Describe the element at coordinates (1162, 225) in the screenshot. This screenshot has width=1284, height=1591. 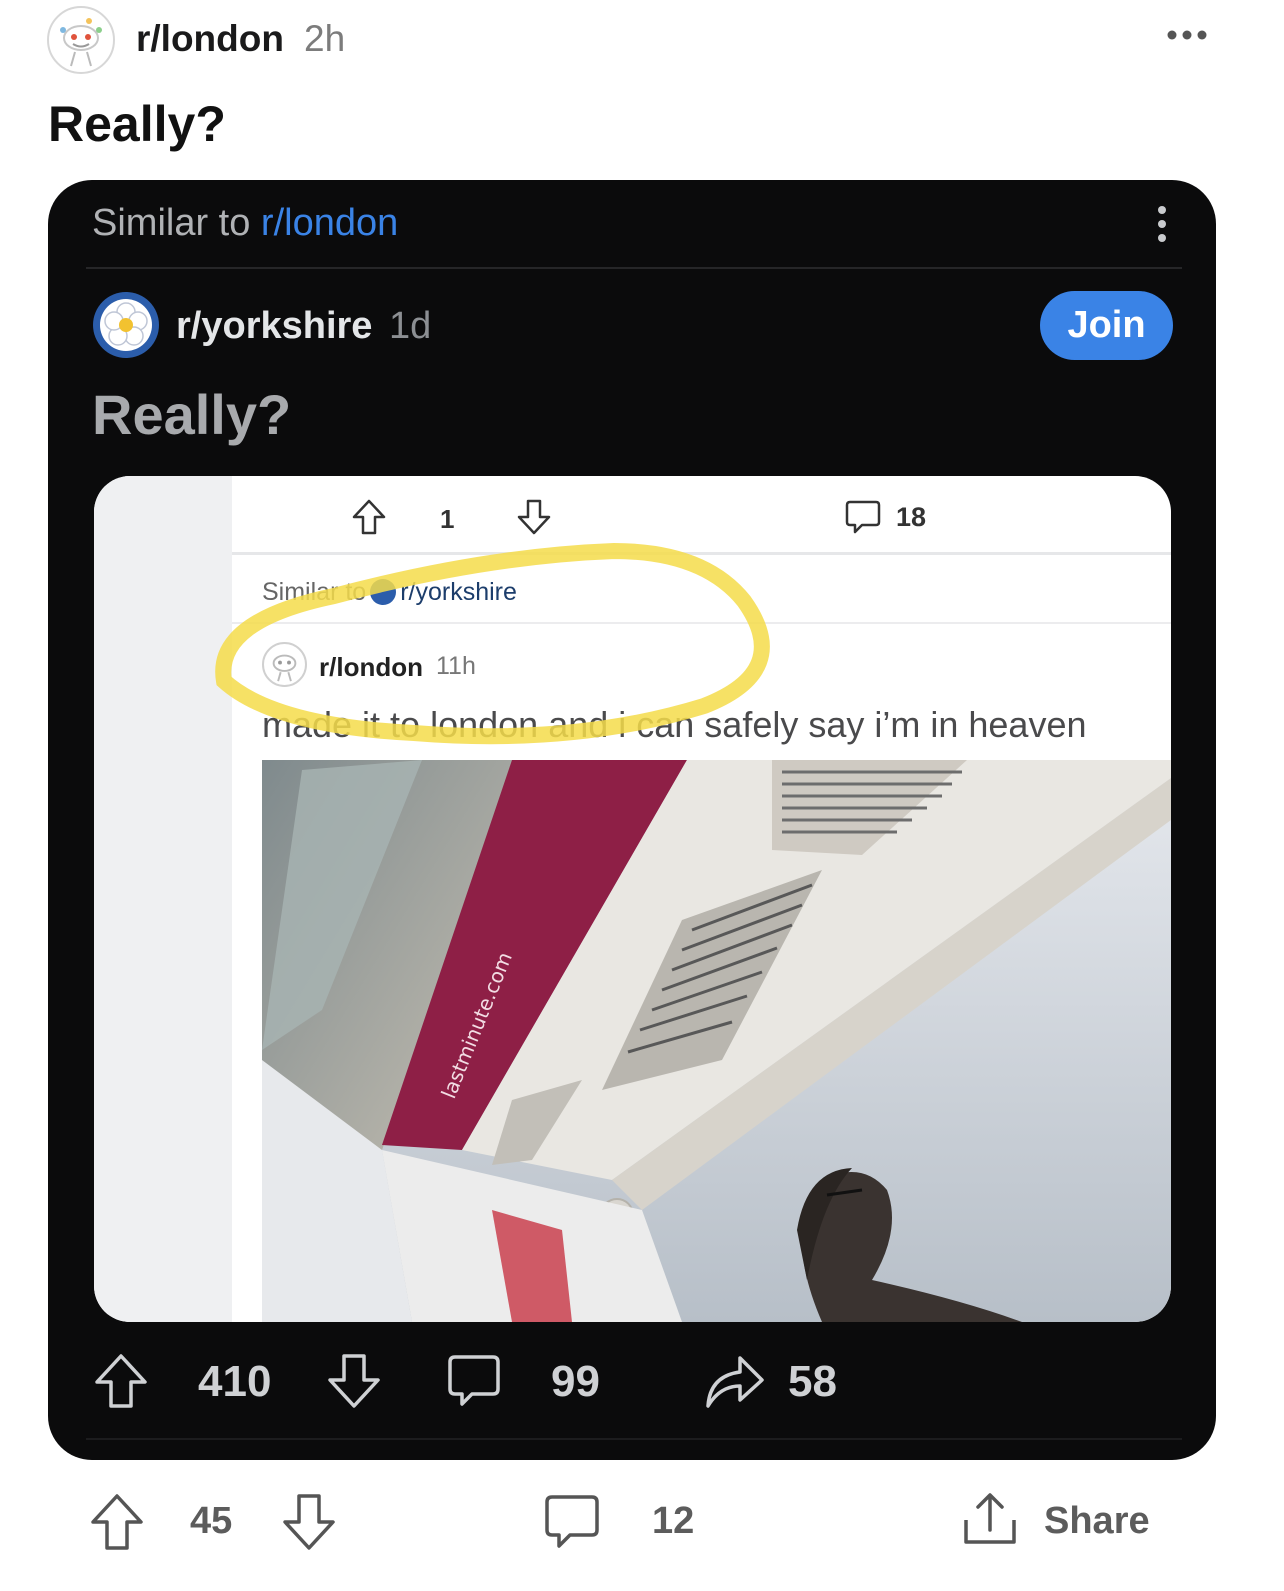
I see `card-more-options-icon` at that location.